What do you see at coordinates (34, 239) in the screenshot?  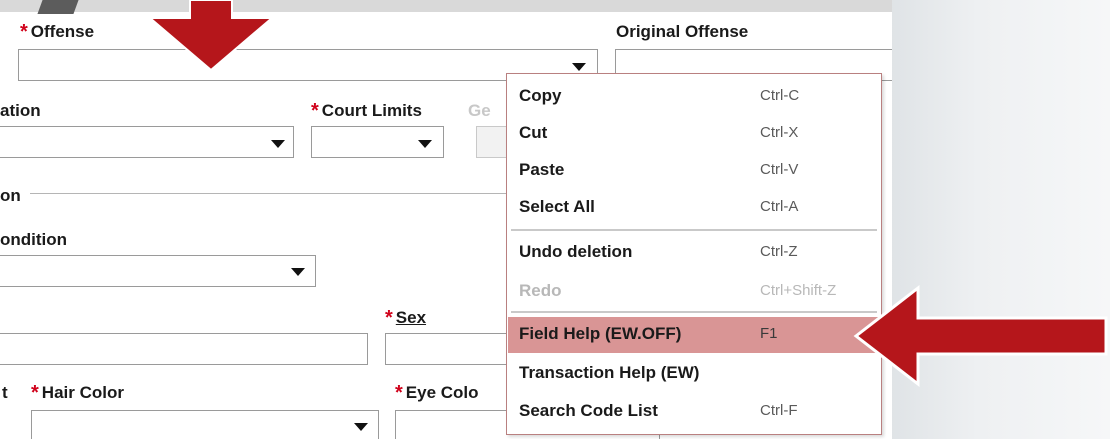 I see `condition-label: ondition` at bounding box center [34, 239].